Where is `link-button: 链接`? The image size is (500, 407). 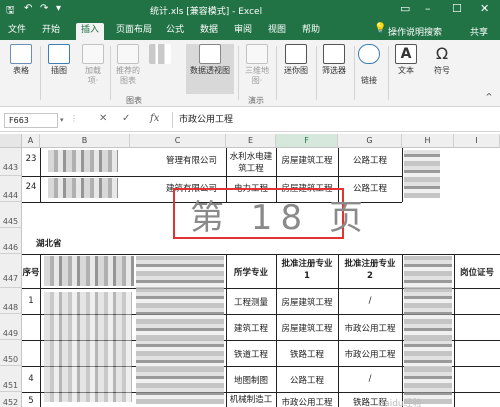 link-button: 链接 is located at coordinates (369, 65).